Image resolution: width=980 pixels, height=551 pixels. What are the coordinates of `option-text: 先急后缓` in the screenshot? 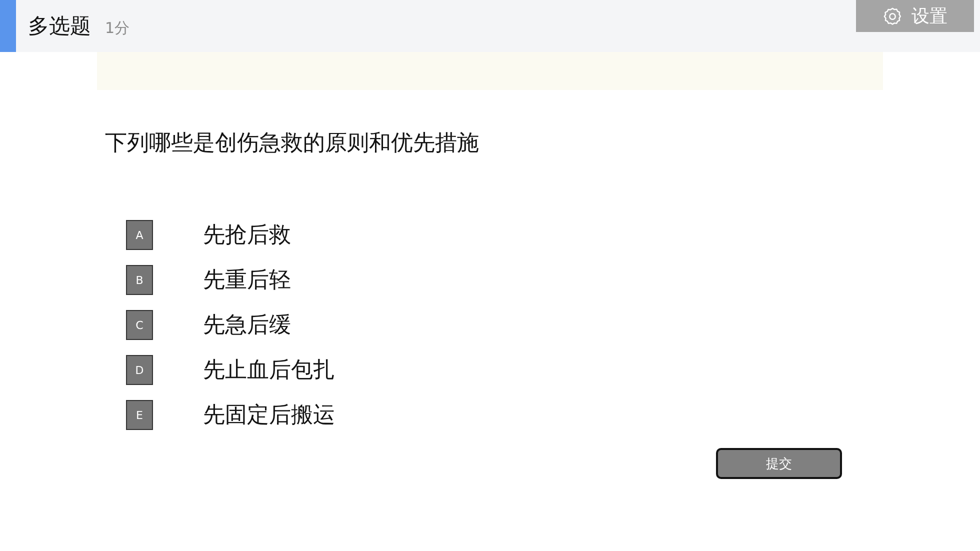 It's located at (247, 325).